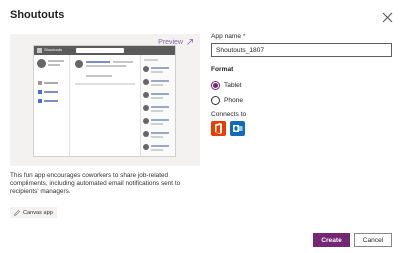 The height and width of the screenshot is (253, 400). I want to click on cancel-button: Cancel, so click(373, 240).